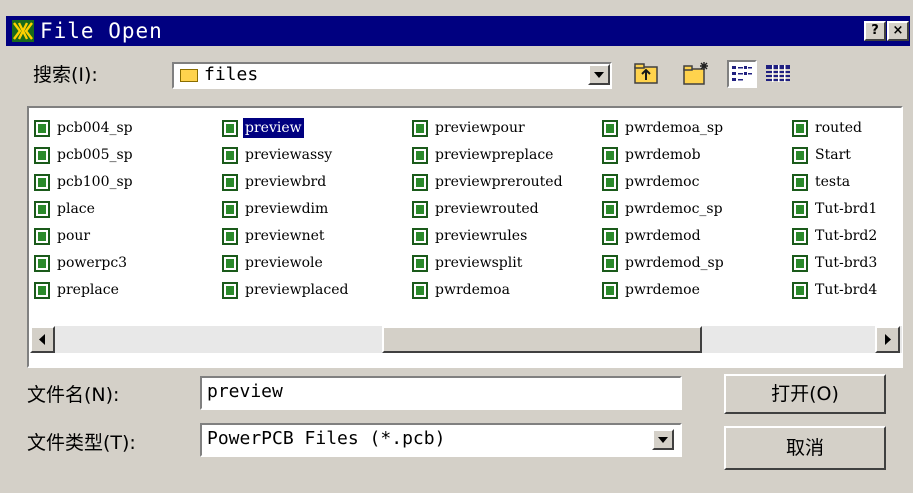  Describe the element at coordinates (326, 438) in the screenshot. I see `filetype-value: PowerPCB Files (*.pcb)` at that location.